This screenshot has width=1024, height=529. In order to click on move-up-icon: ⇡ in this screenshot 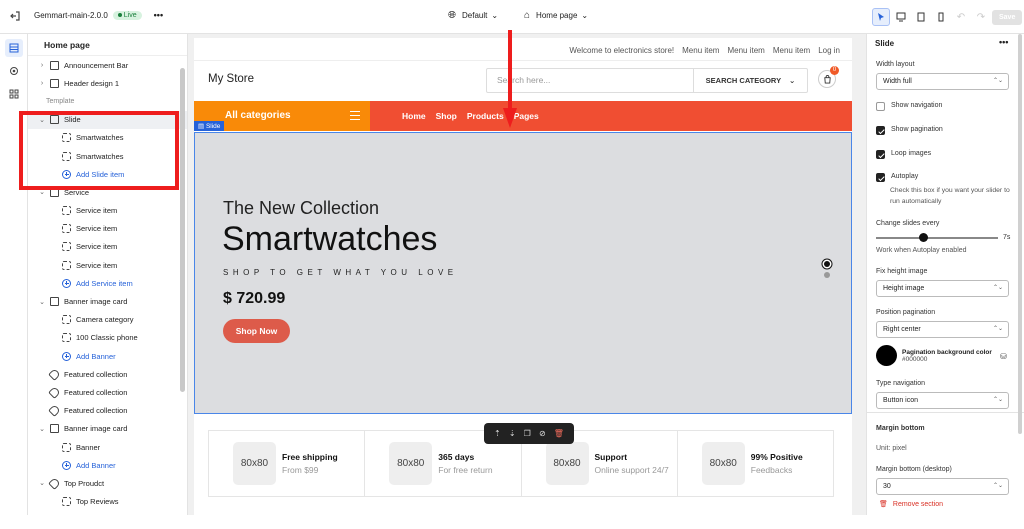, I will do `click(497, 433)`.